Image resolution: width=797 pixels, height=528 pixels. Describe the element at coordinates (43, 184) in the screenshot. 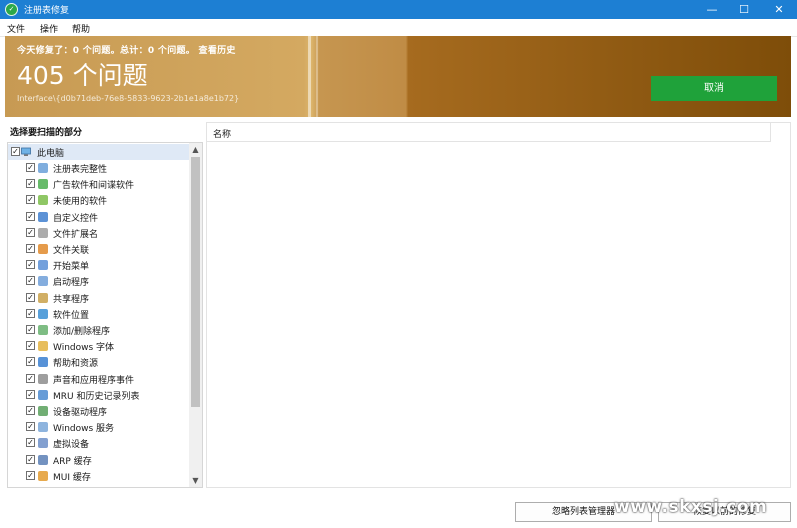

I see `spyware-icon` at that location.